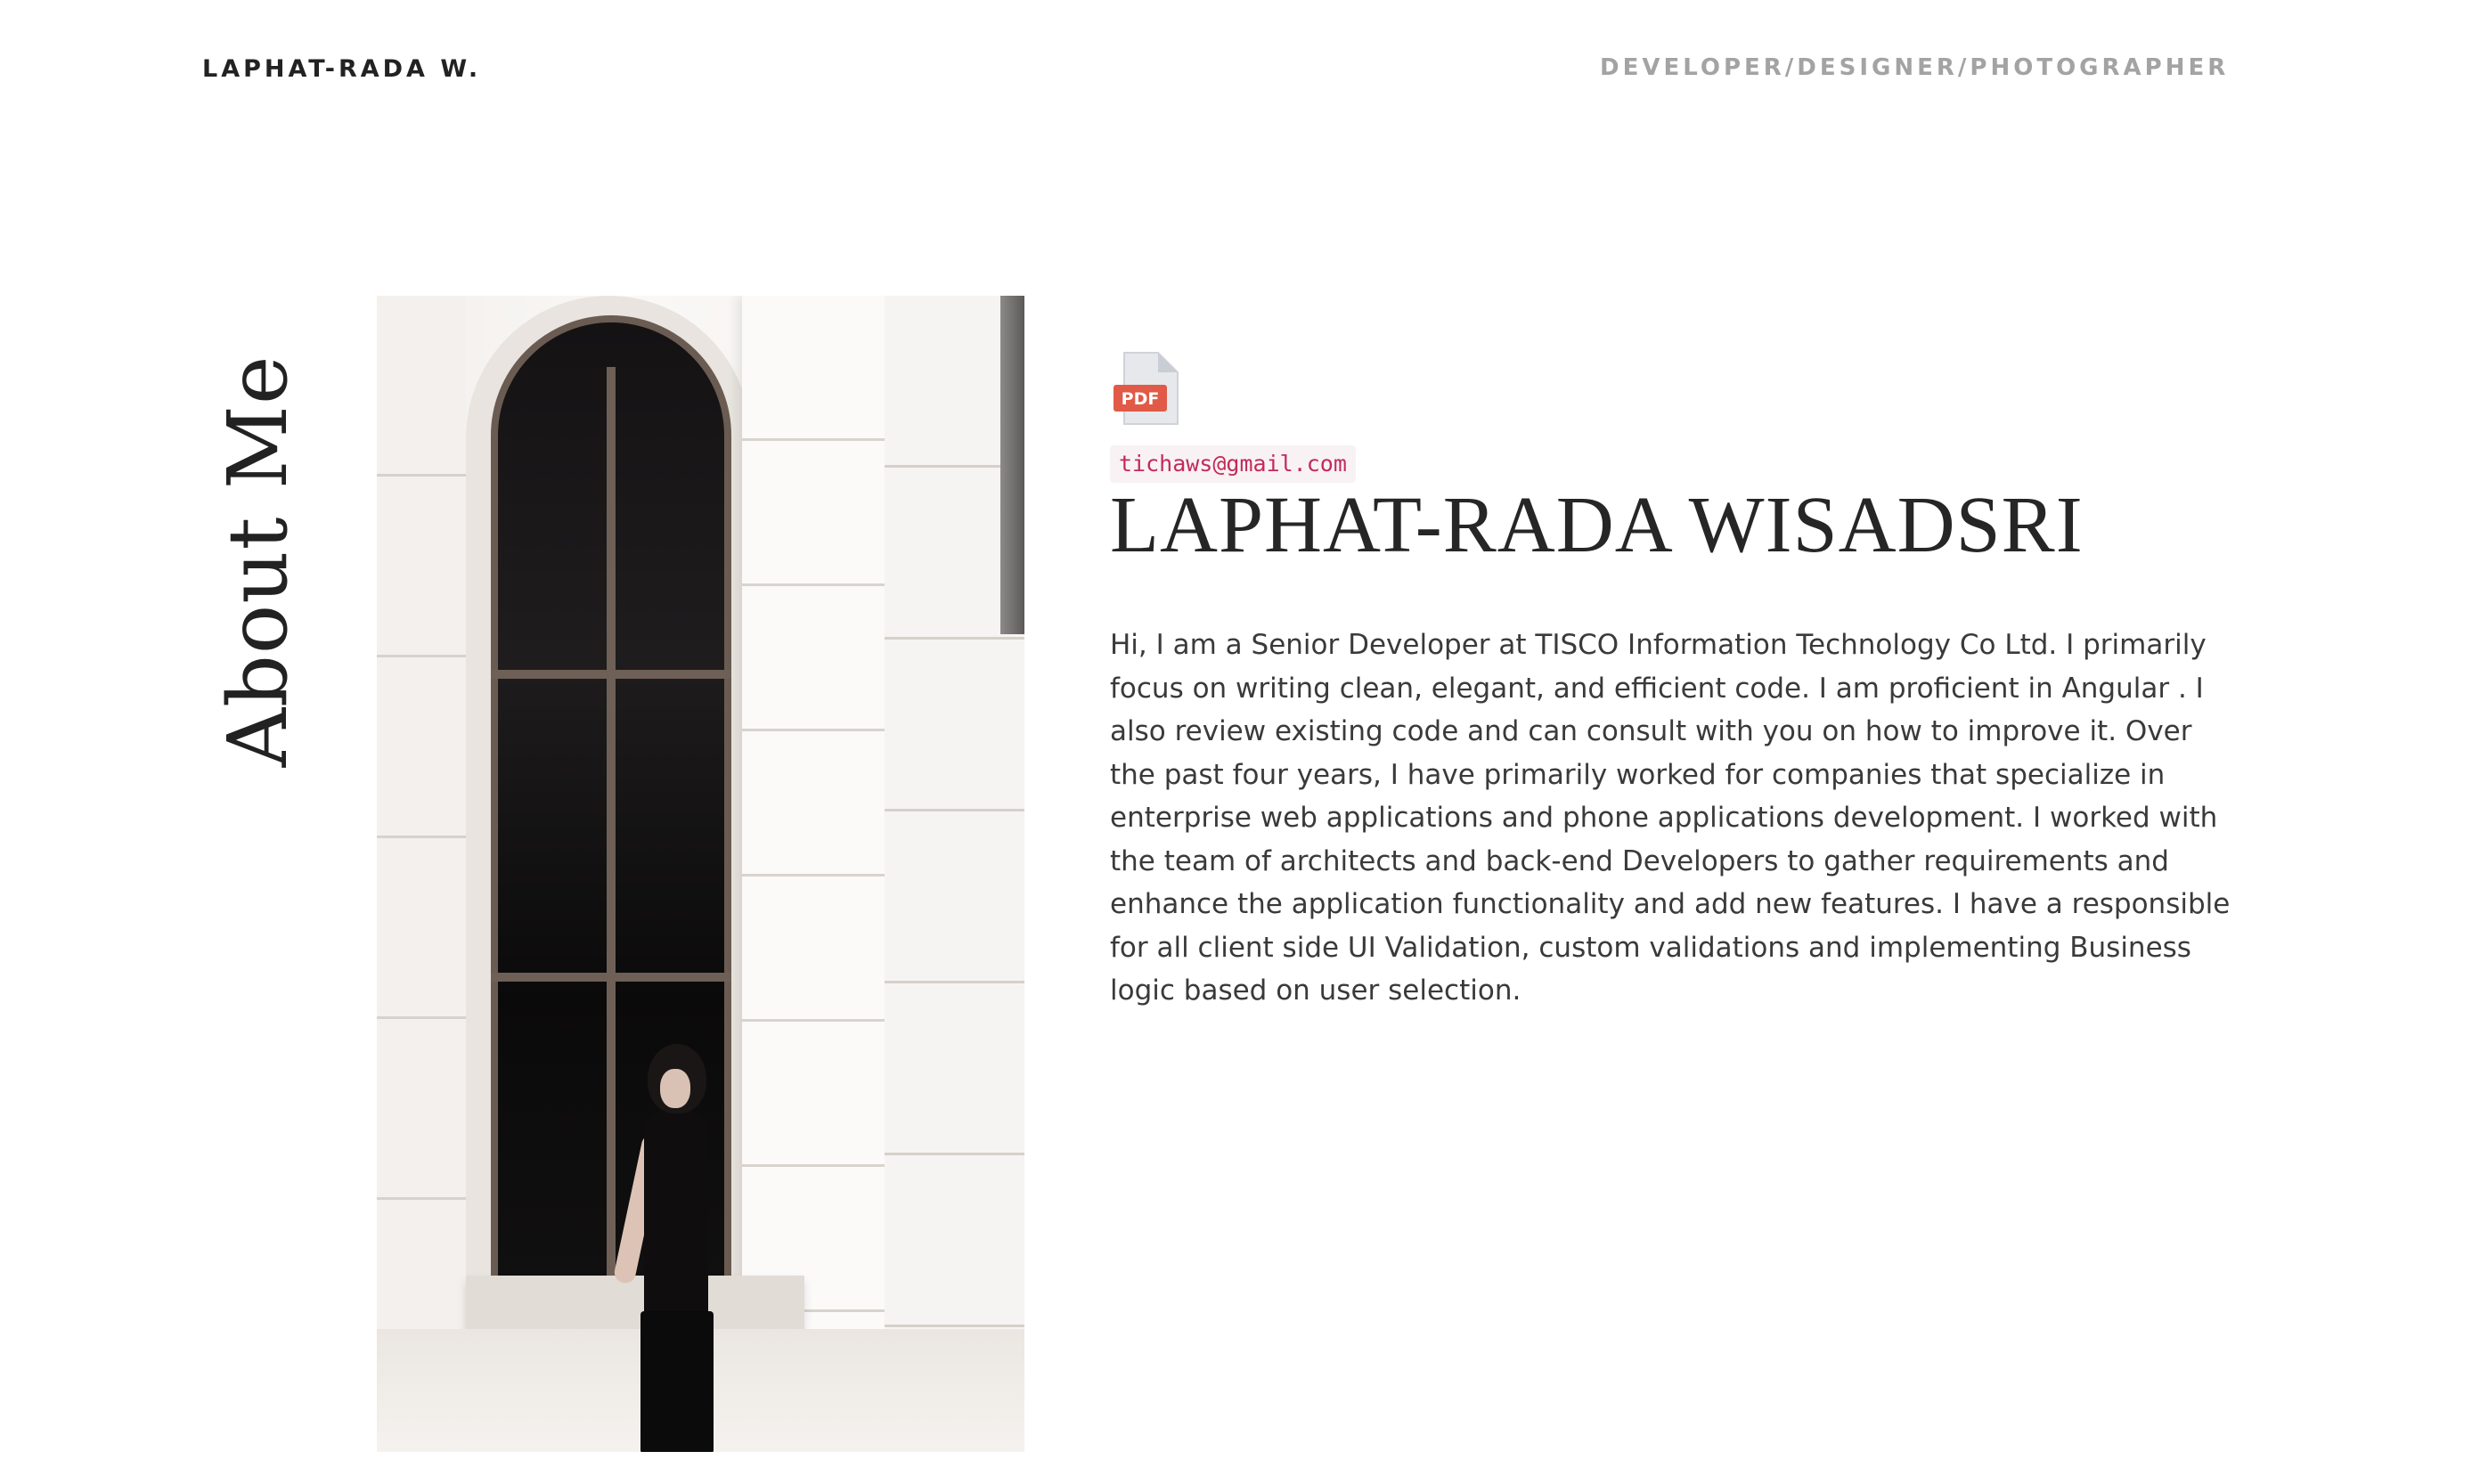 The height and width of the screenshot is (1484, 2480). Describe the element at coordinates (341, 69) in the screenshot. I see `site-brand-link: LAPHAT-RADA W.` at that location.